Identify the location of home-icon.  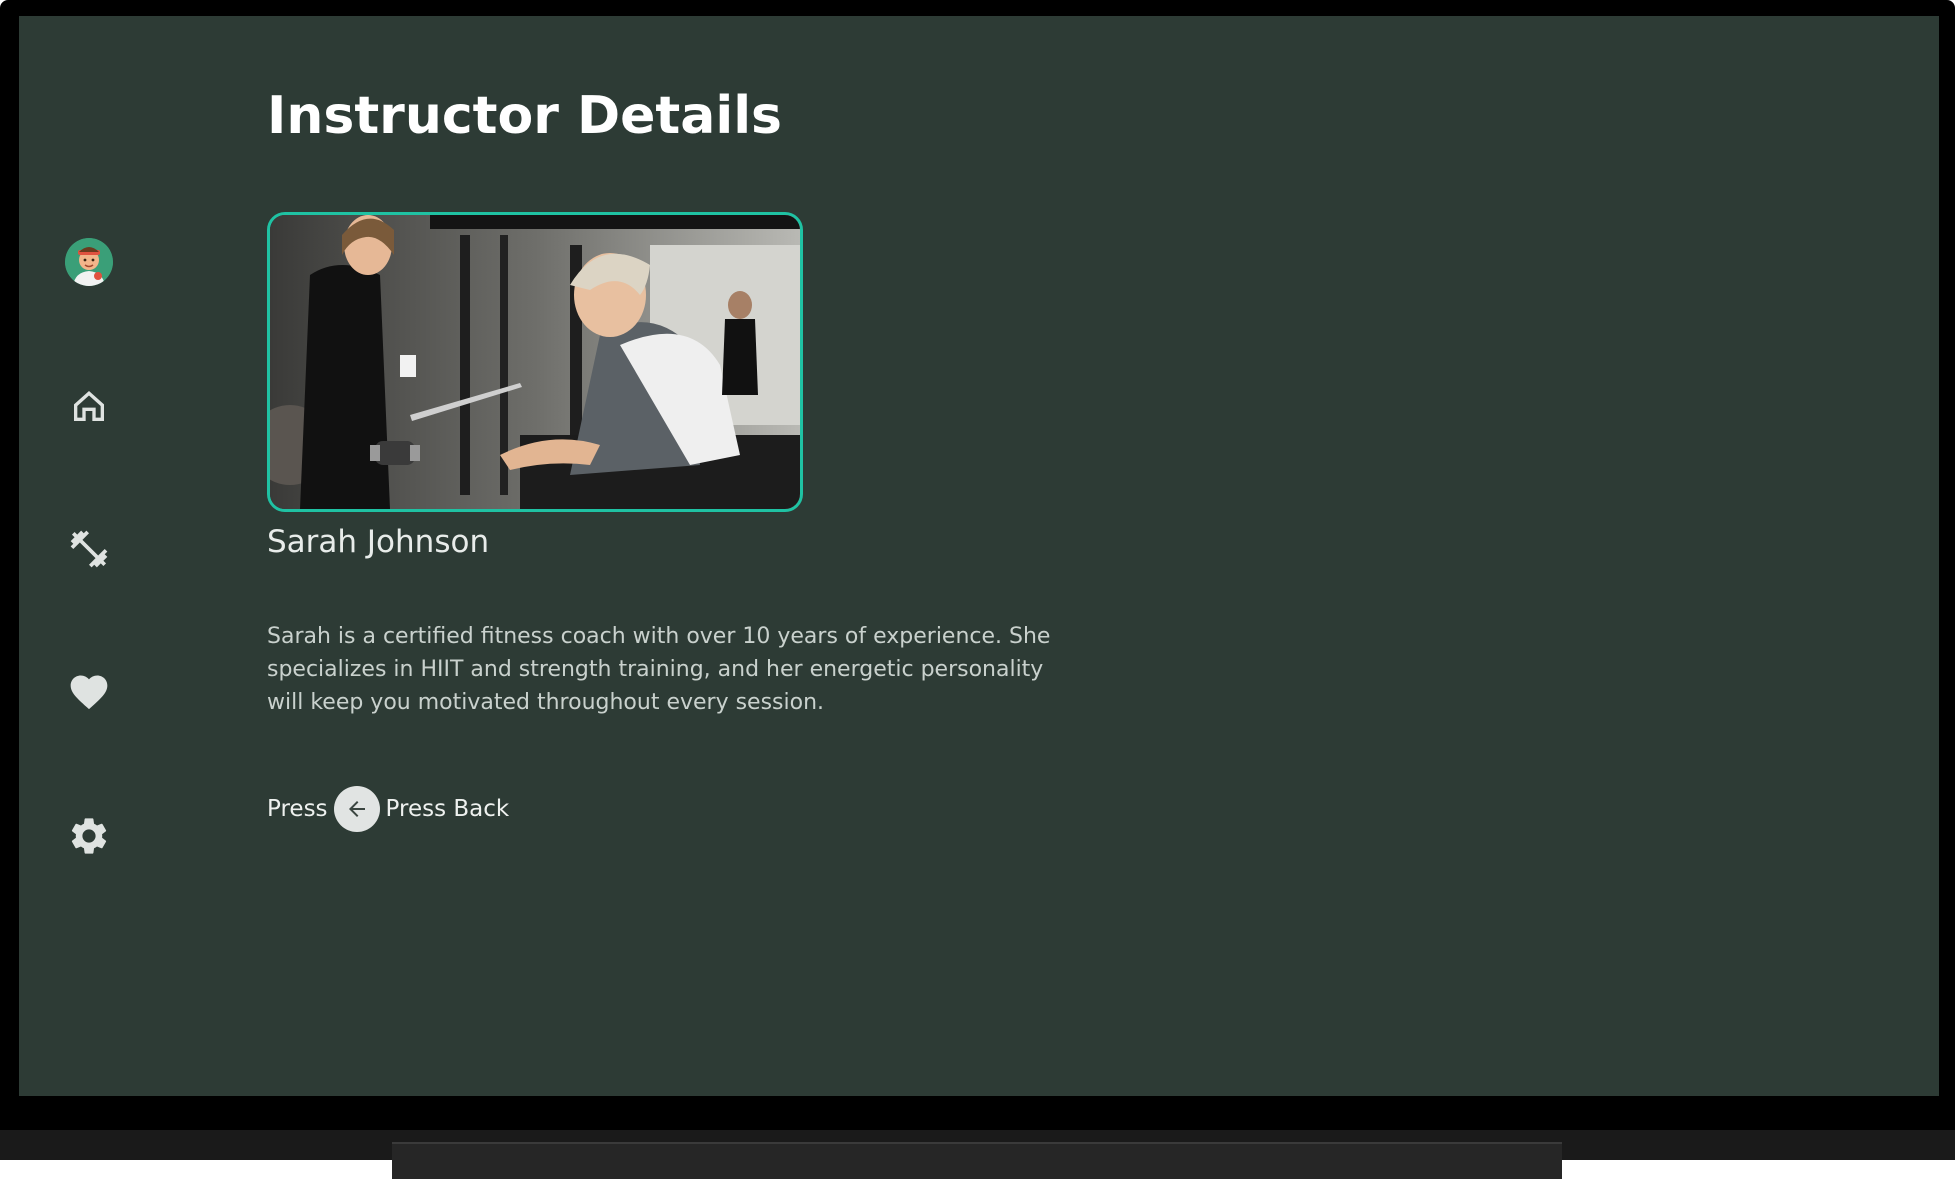
(89, 406).